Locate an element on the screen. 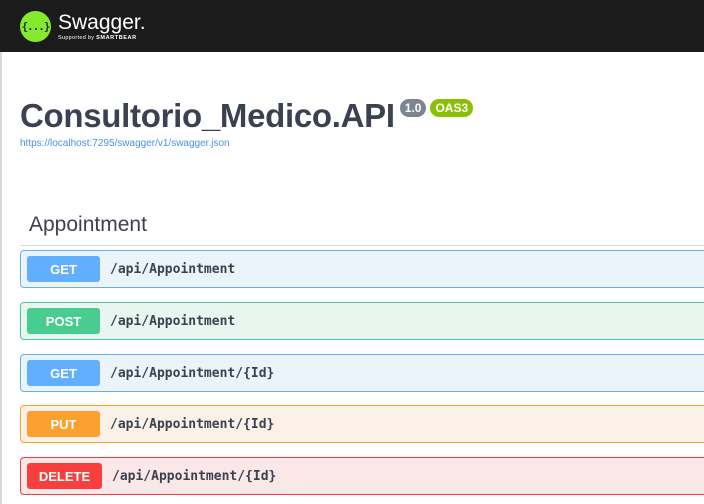 Image resolution: width=704 pixels, height=504 pixels. oas-badge: OAS3 is located at coordinates (452, 108).